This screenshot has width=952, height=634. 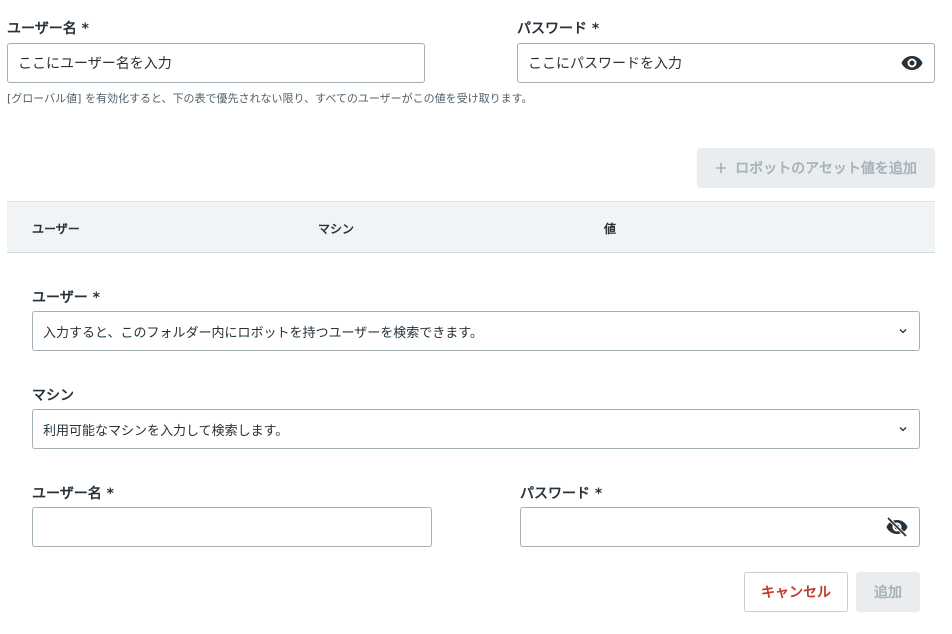 What do you see at coordinates (912, 63) in the screenshot?
I see `eye-icon` at bounding box center [912, 63].